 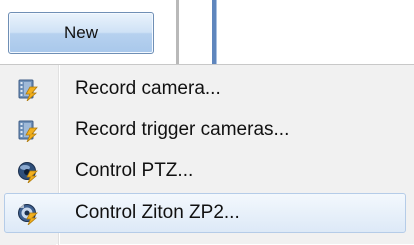 What do you see at coordinates (177, 32) in the screenshot?
I see `toolbar-separator` at bounding box center [177, 32].